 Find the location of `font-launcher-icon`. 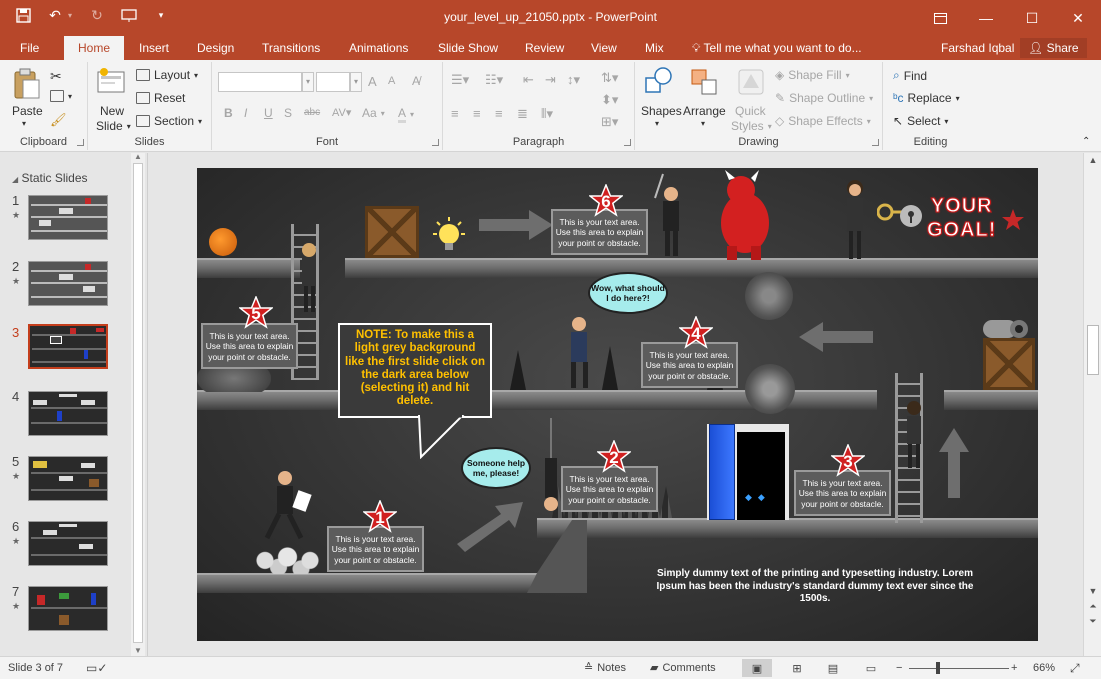

font-launcher-icon is located at coordinates (435, 142).